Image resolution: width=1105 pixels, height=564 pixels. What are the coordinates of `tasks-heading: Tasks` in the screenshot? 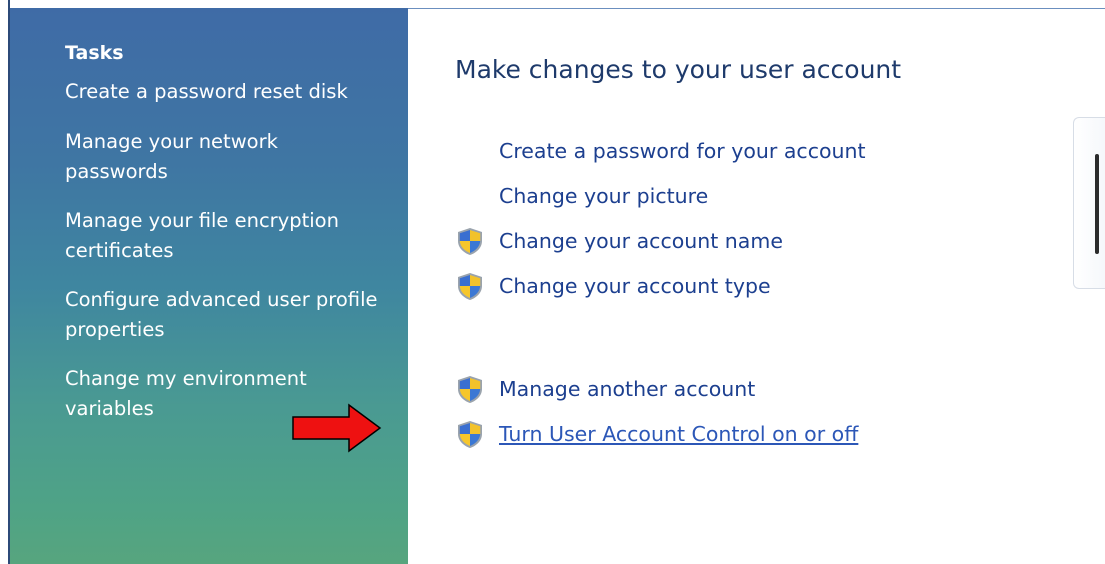 It's located at (94, 53).